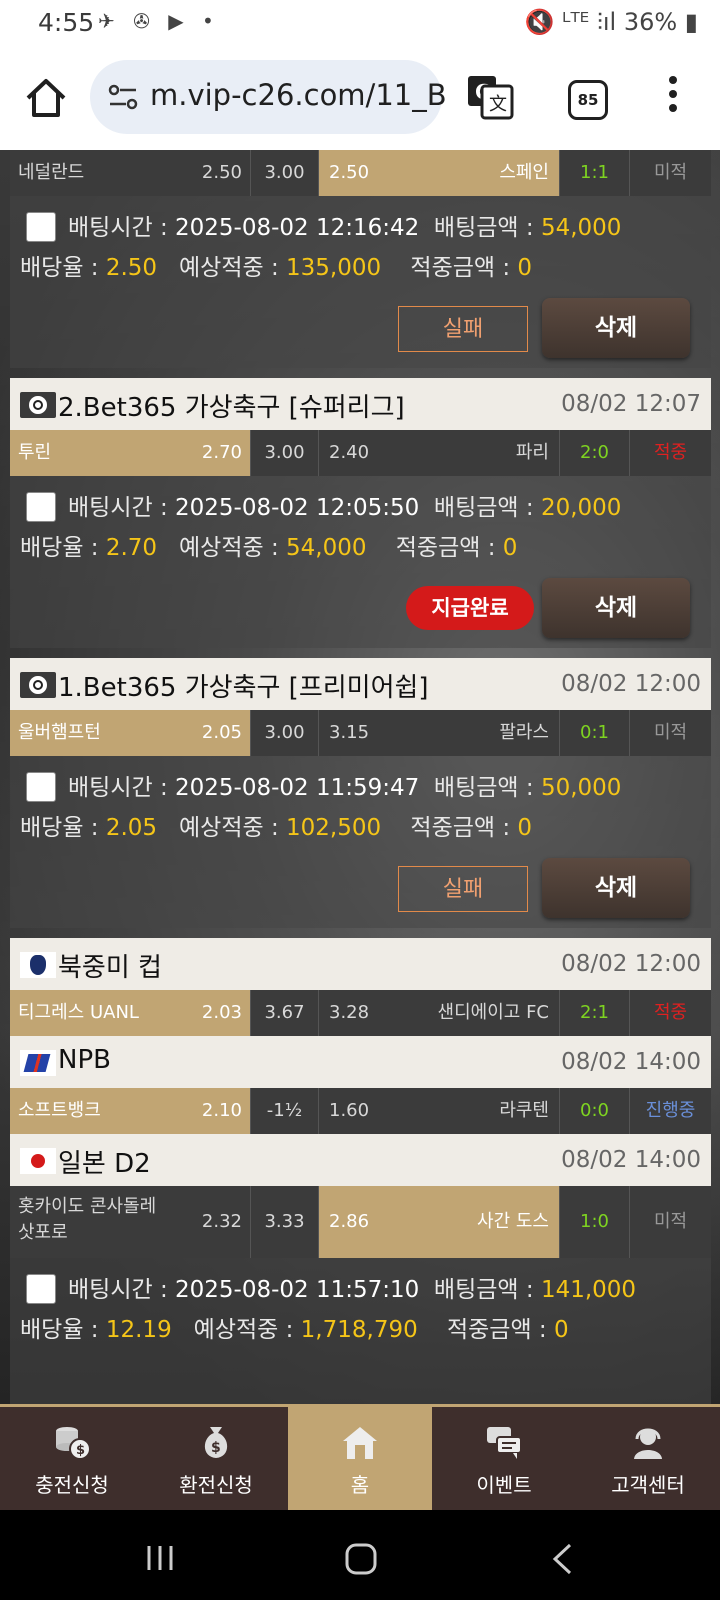  Describe the element at coordinates (38, 685) in the screenshot. I see `soccer-ball-icon` at that location.